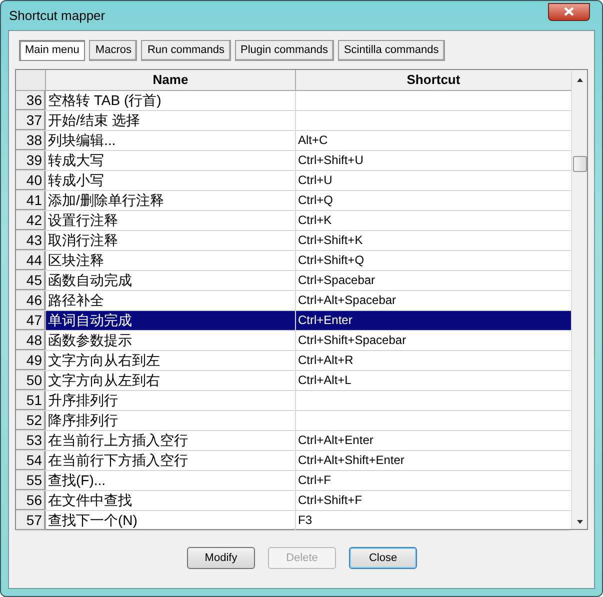  What do you see at coordinates (284, 50) in the screenshot?
I see `tab: Plugin commands` at bounding box center [284, 50].